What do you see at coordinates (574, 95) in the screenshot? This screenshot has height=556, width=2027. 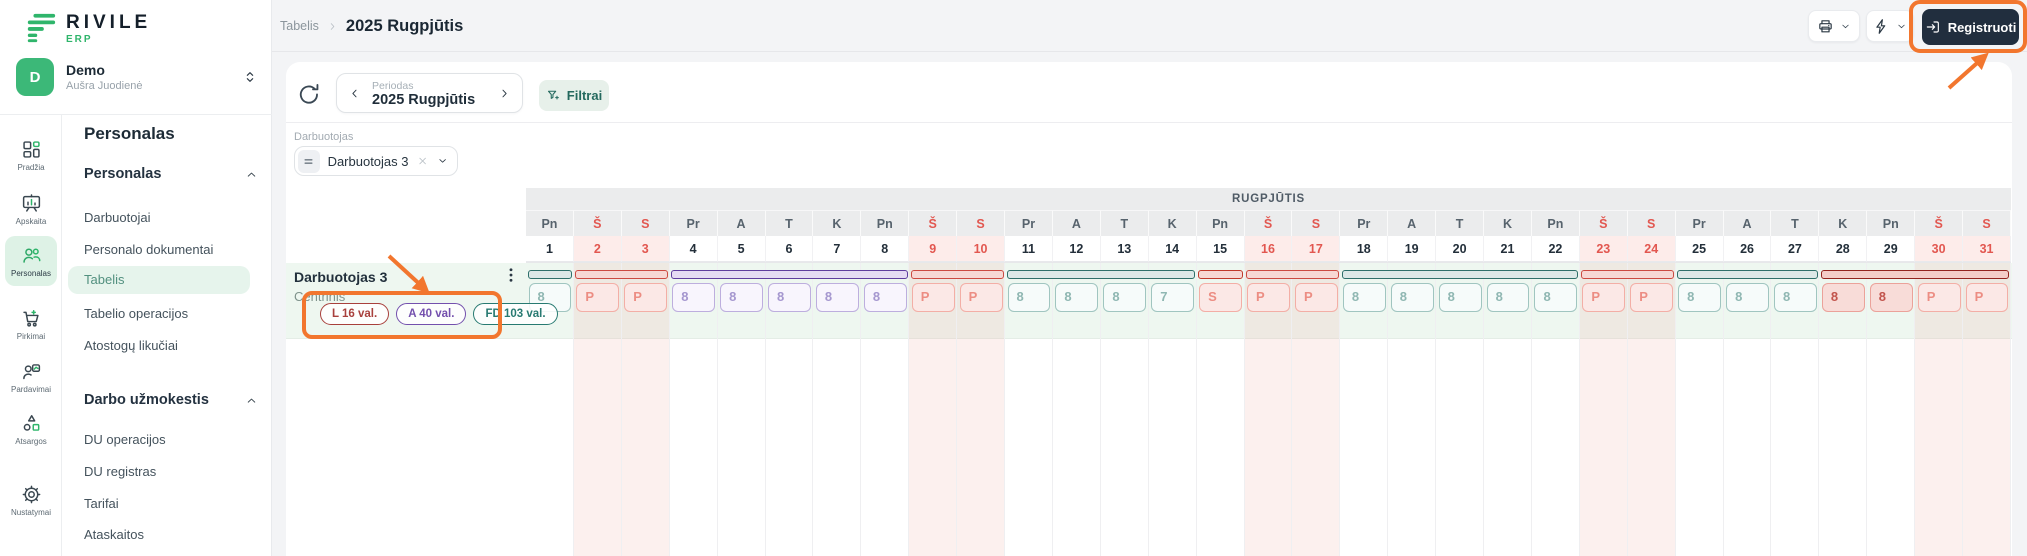 I see `filters-button: Filtrai` at bounding box center [574, 95].